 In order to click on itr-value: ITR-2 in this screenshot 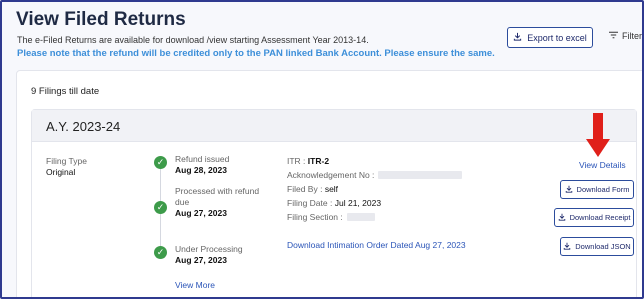, I will do `click(318, 161)`.